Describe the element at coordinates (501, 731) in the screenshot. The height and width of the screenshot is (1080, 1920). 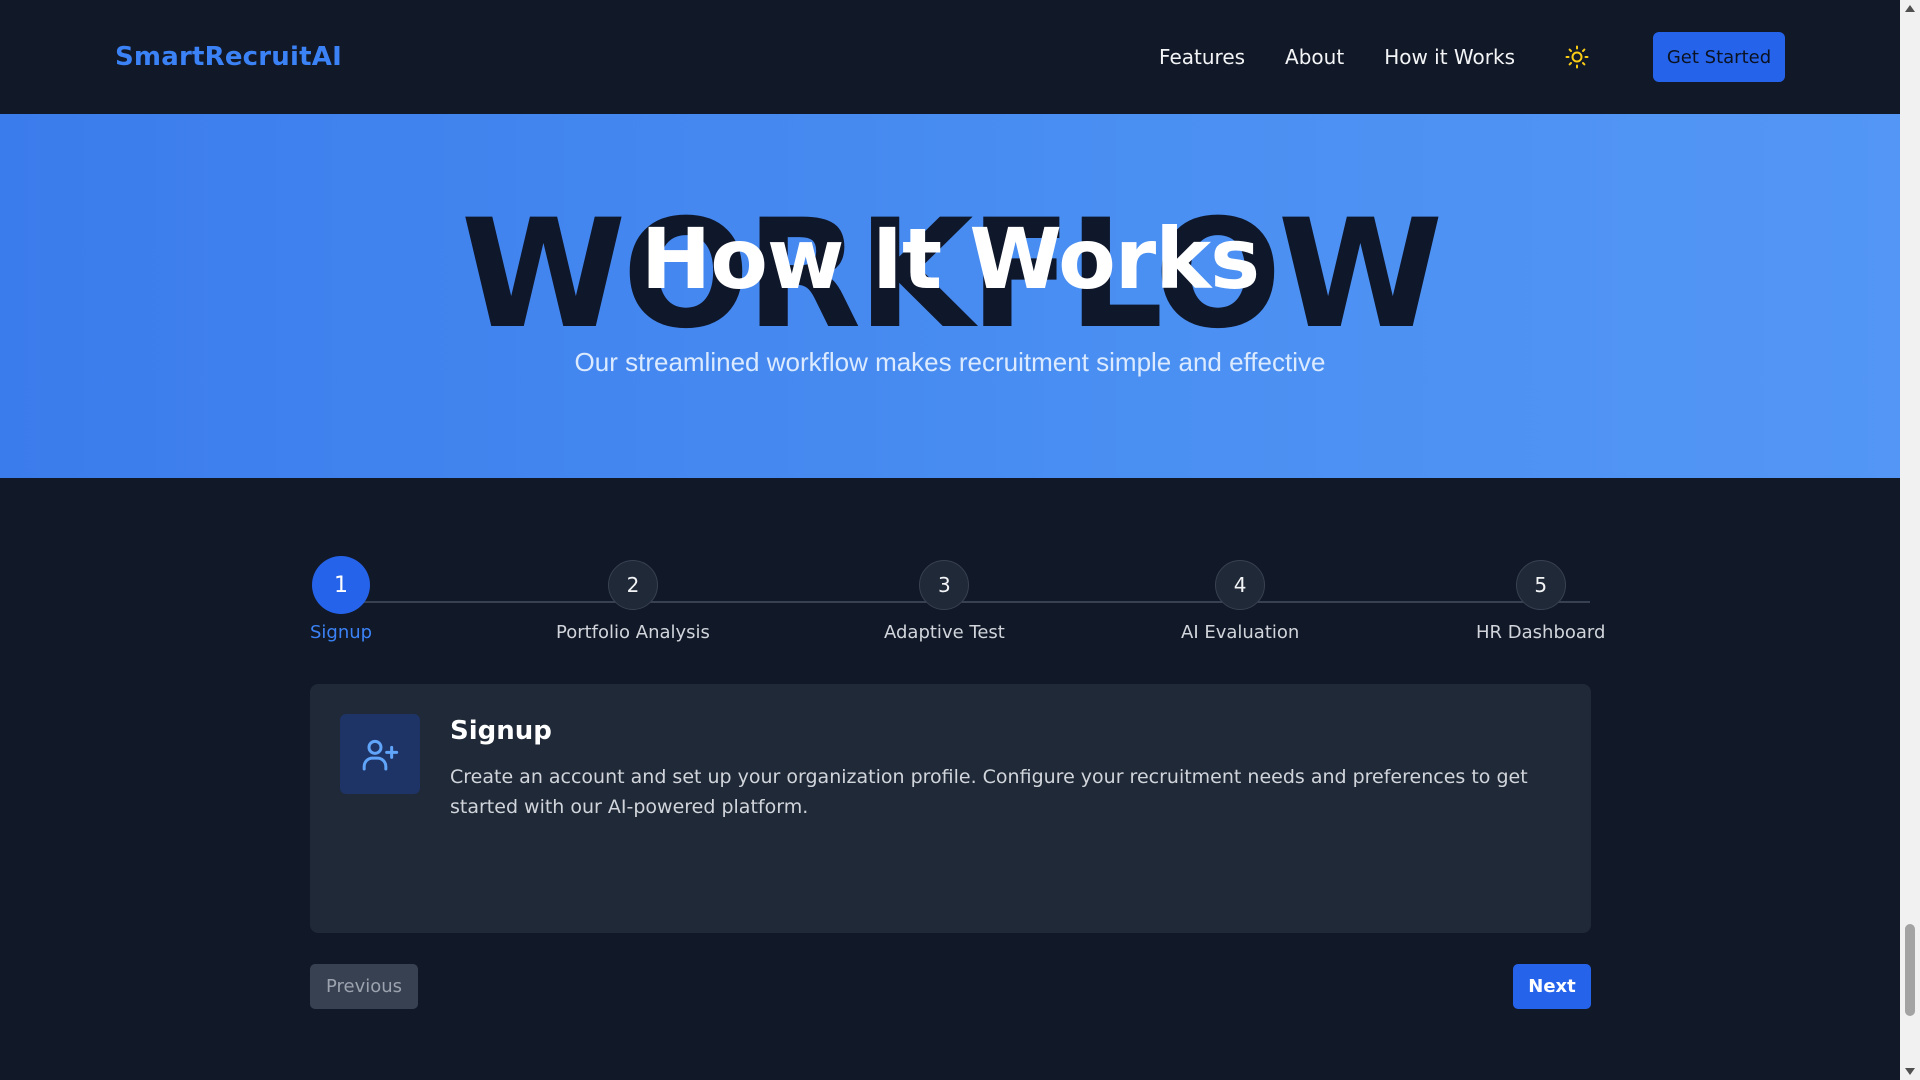
I see `card-title: Signup` at that location.